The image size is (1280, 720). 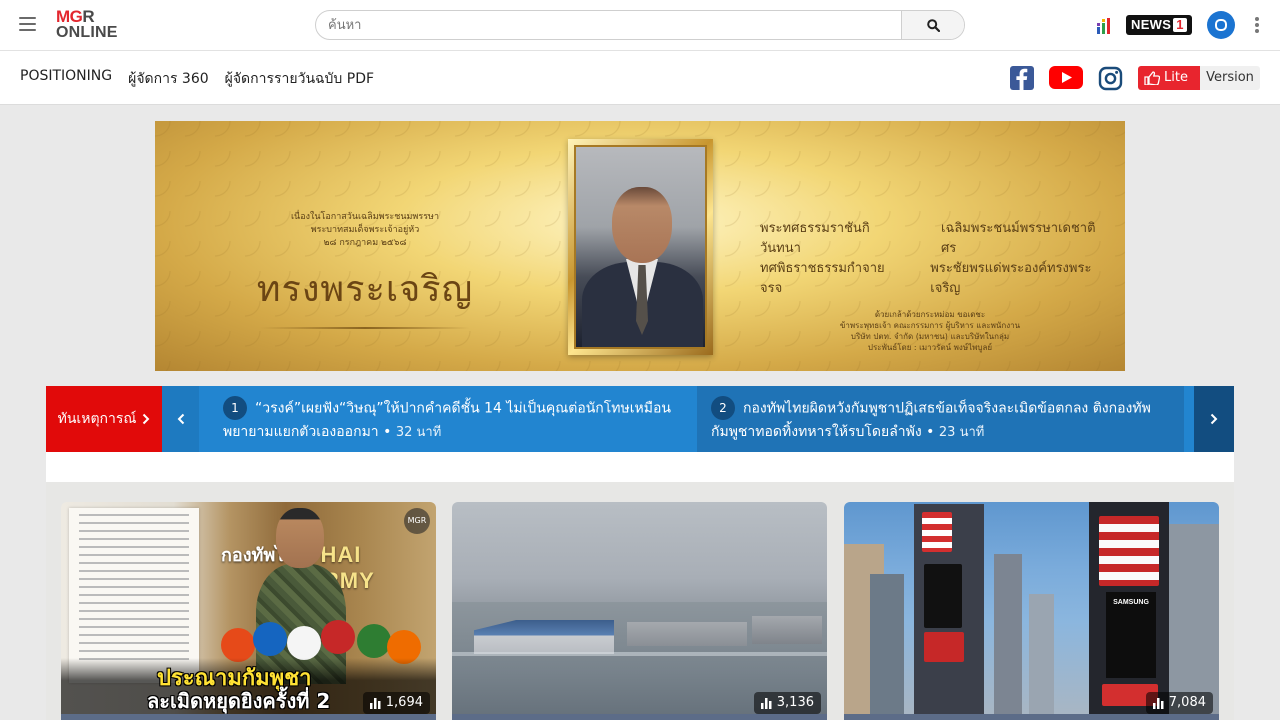 I want to click on profile-icon, so click(x=1221, y=25).